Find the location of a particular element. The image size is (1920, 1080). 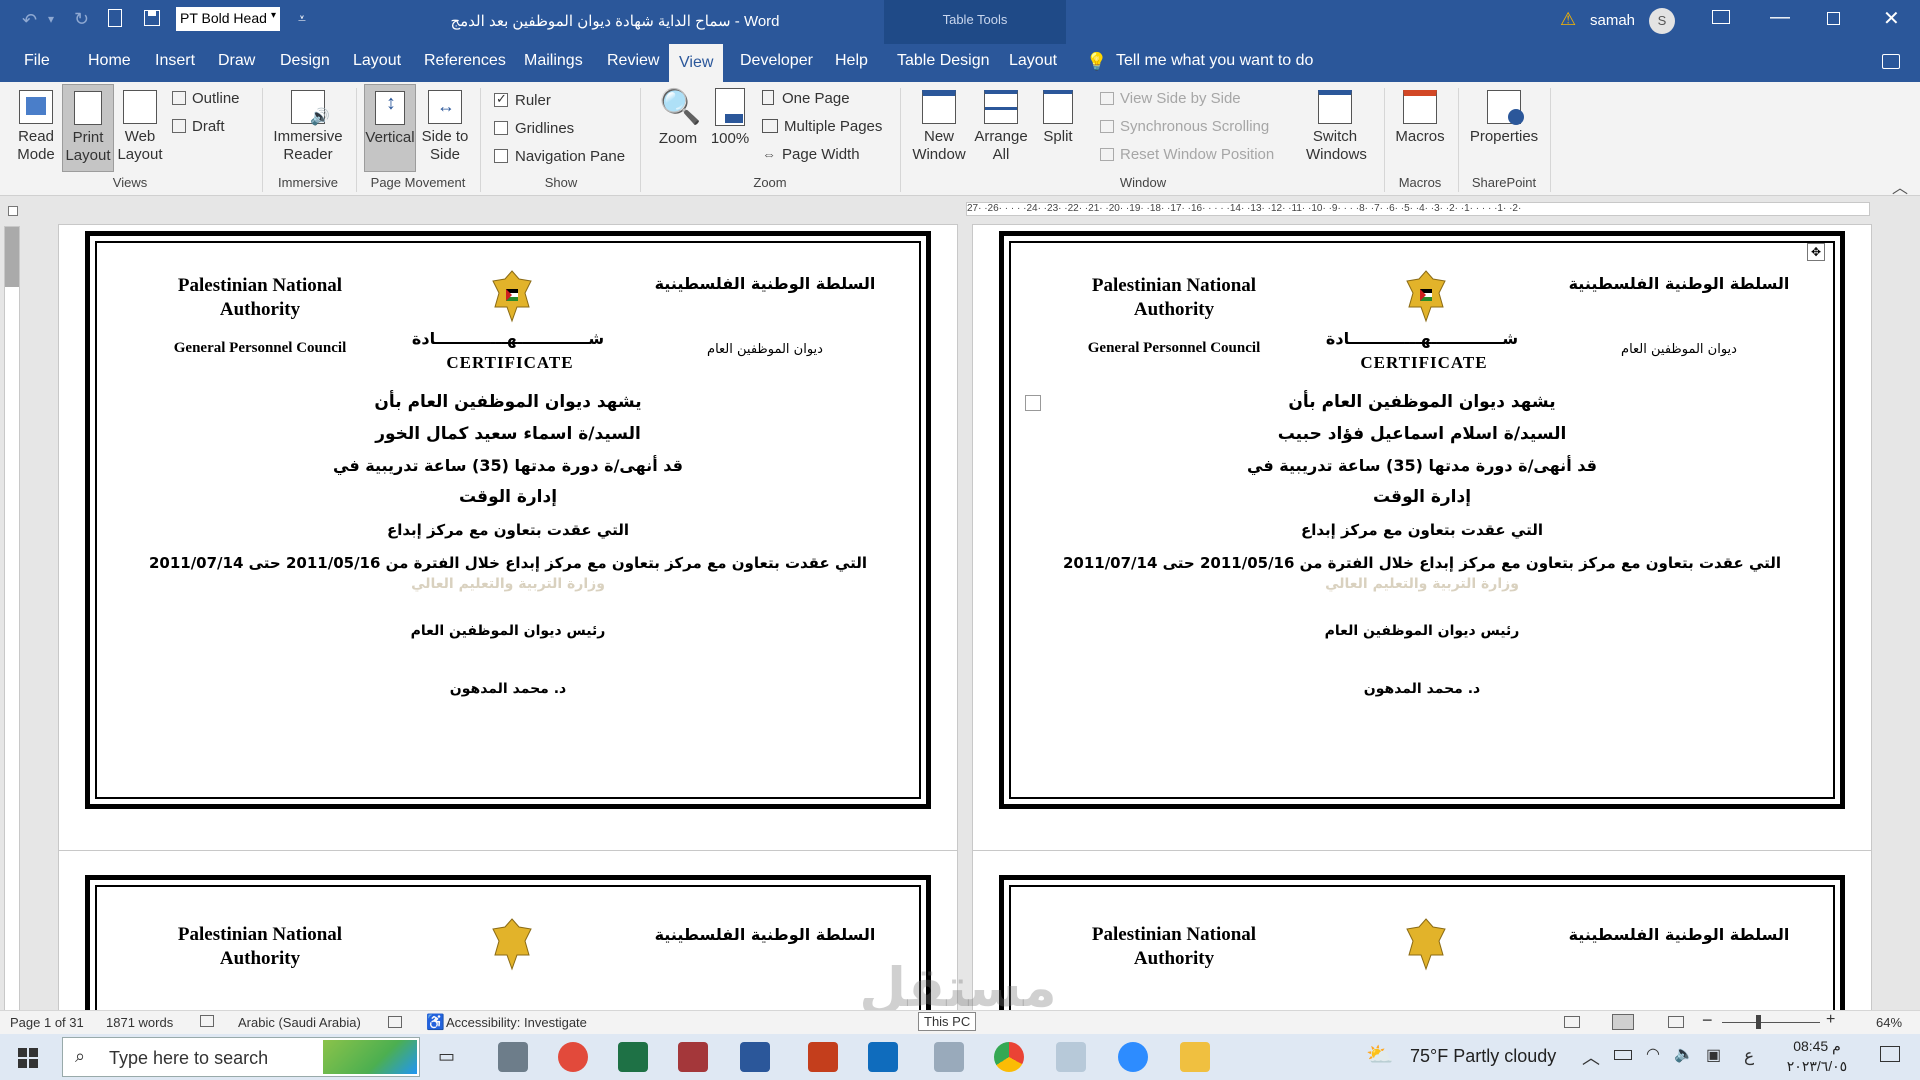

vertical-button: ↕ Vertical is located at coordinates (390, 128).